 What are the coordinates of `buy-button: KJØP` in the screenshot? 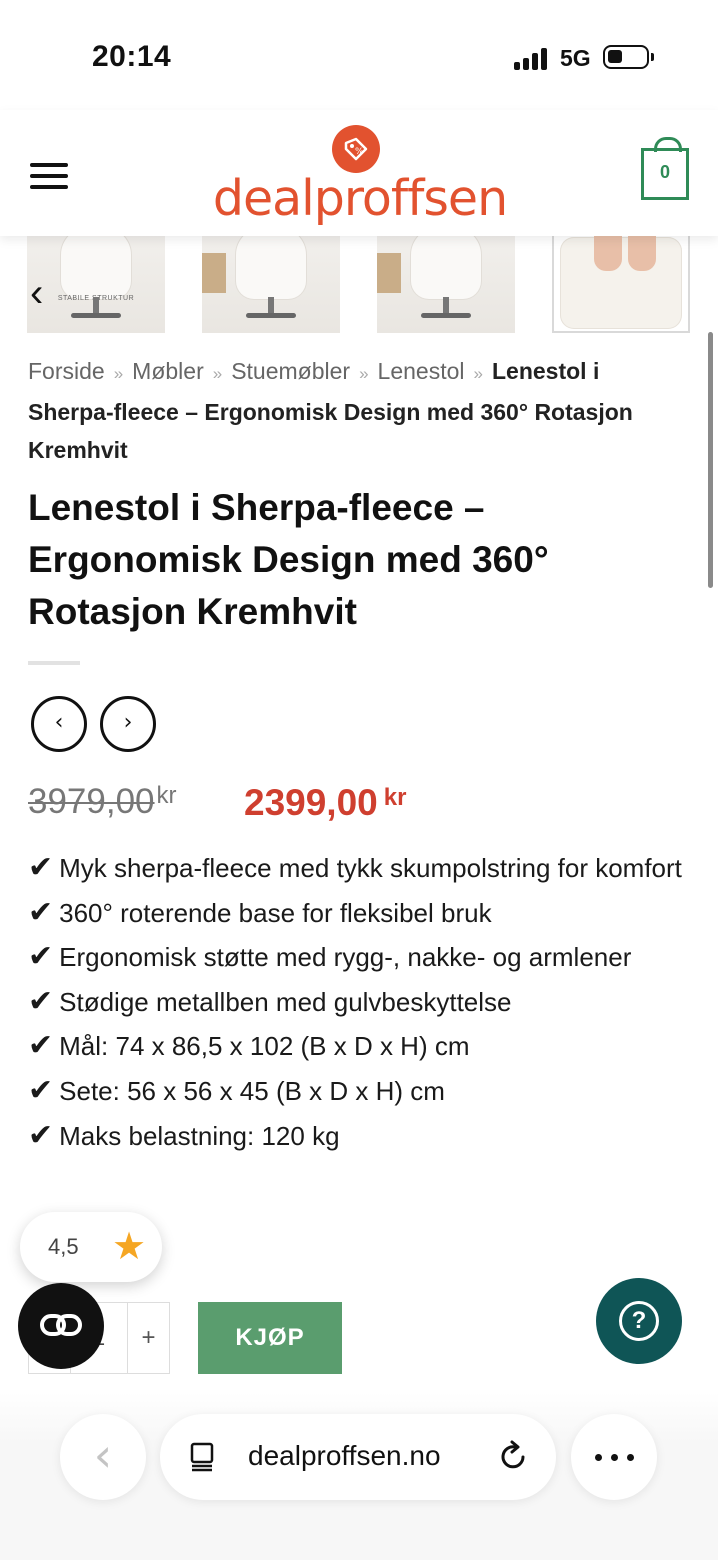 It's located at (270, 1338).